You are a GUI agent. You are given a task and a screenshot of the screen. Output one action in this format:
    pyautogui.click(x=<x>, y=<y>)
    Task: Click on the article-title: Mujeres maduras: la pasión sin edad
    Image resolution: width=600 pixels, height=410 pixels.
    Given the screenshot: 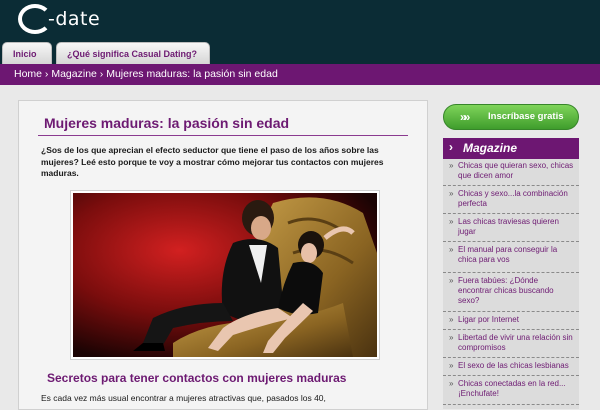 What is the action you would take?
    pyautogui.click(x=167, y=123)
    